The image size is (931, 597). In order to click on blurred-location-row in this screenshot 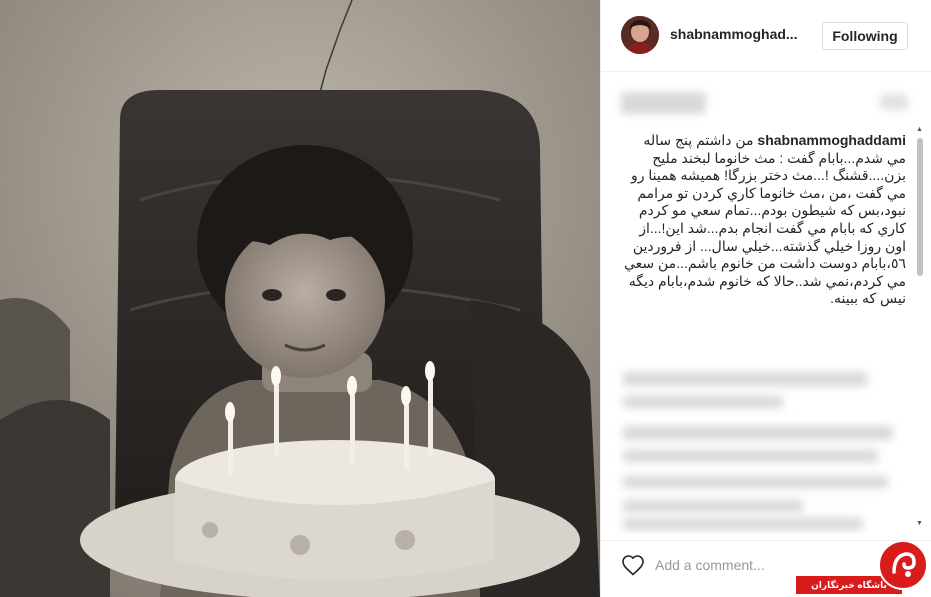, I will do `click(766, 102)`.